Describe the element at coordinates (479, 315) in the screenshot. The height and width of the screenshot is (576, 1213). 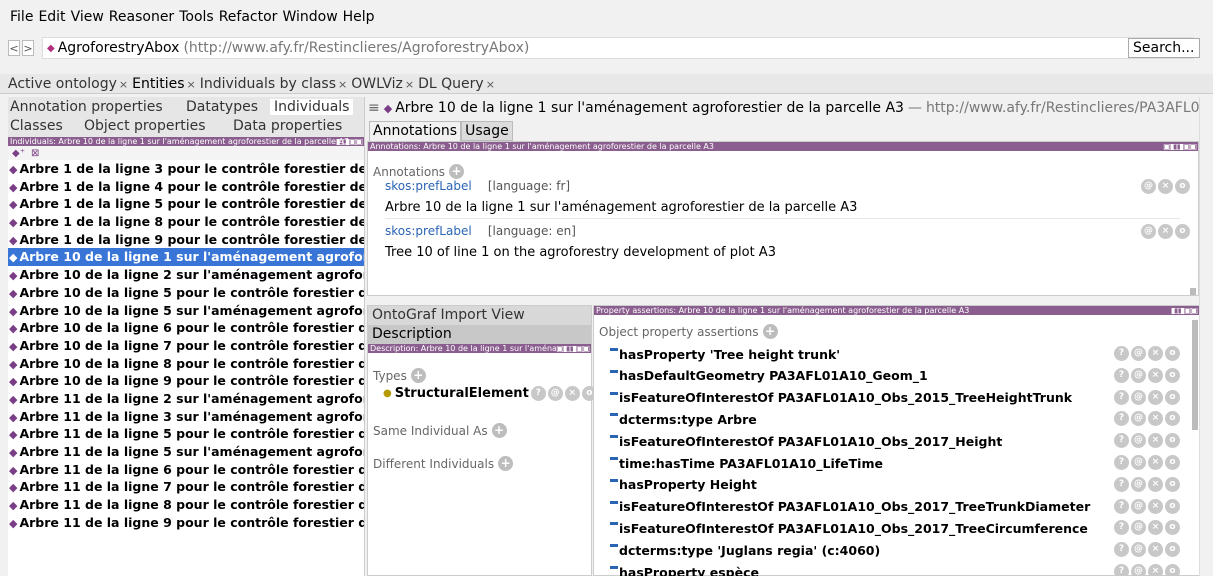
I see `tab-ontograf: OntoGraf Import View` at that location.